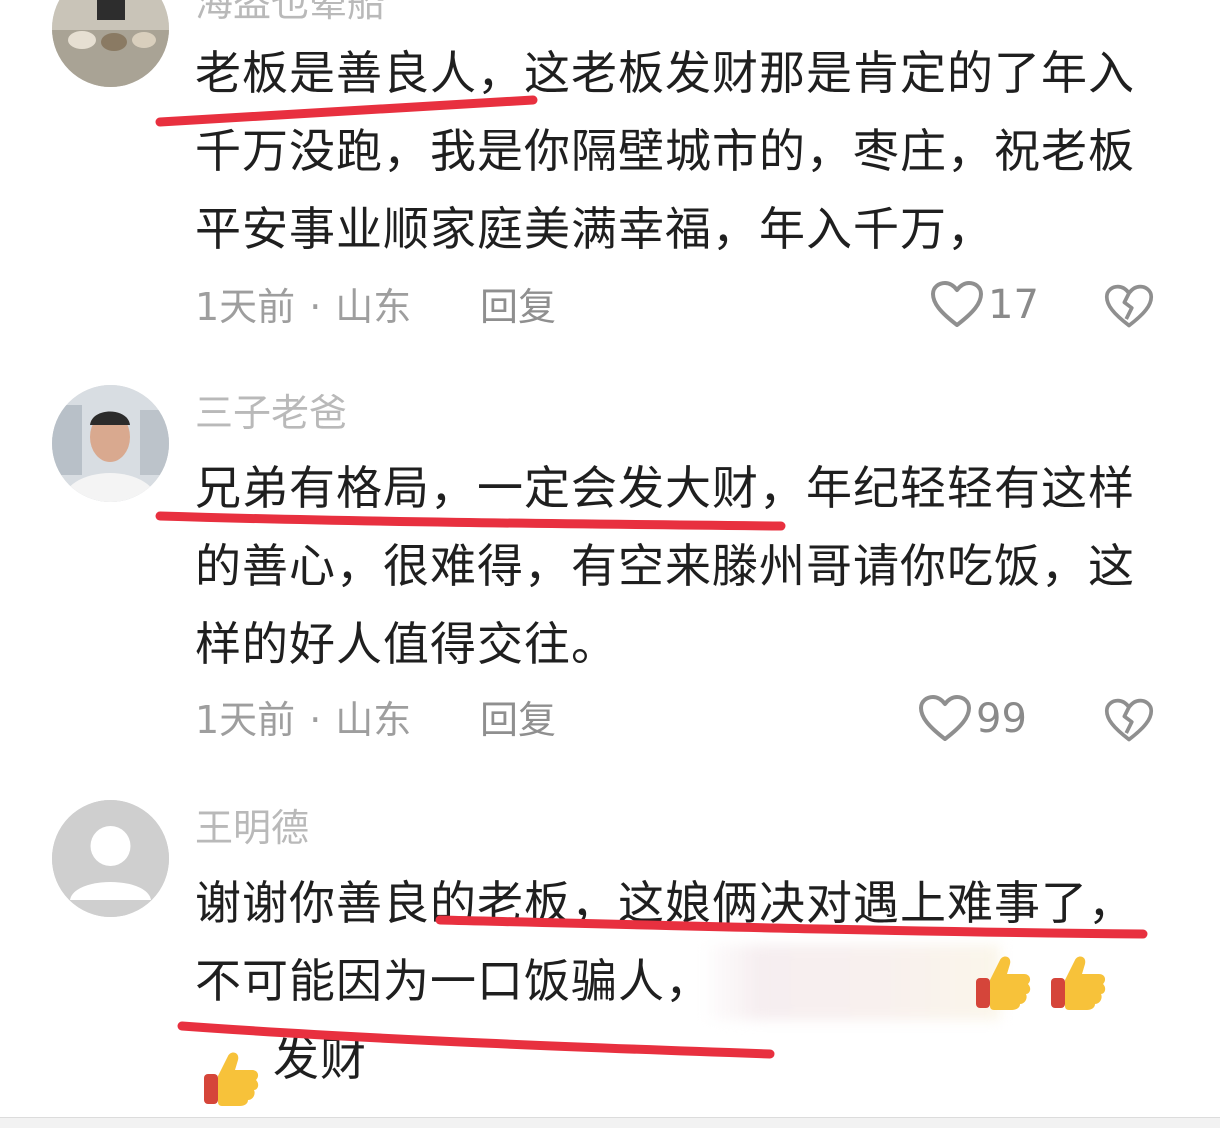  I want to click on comment-line: 发财, so click(320, 1059).